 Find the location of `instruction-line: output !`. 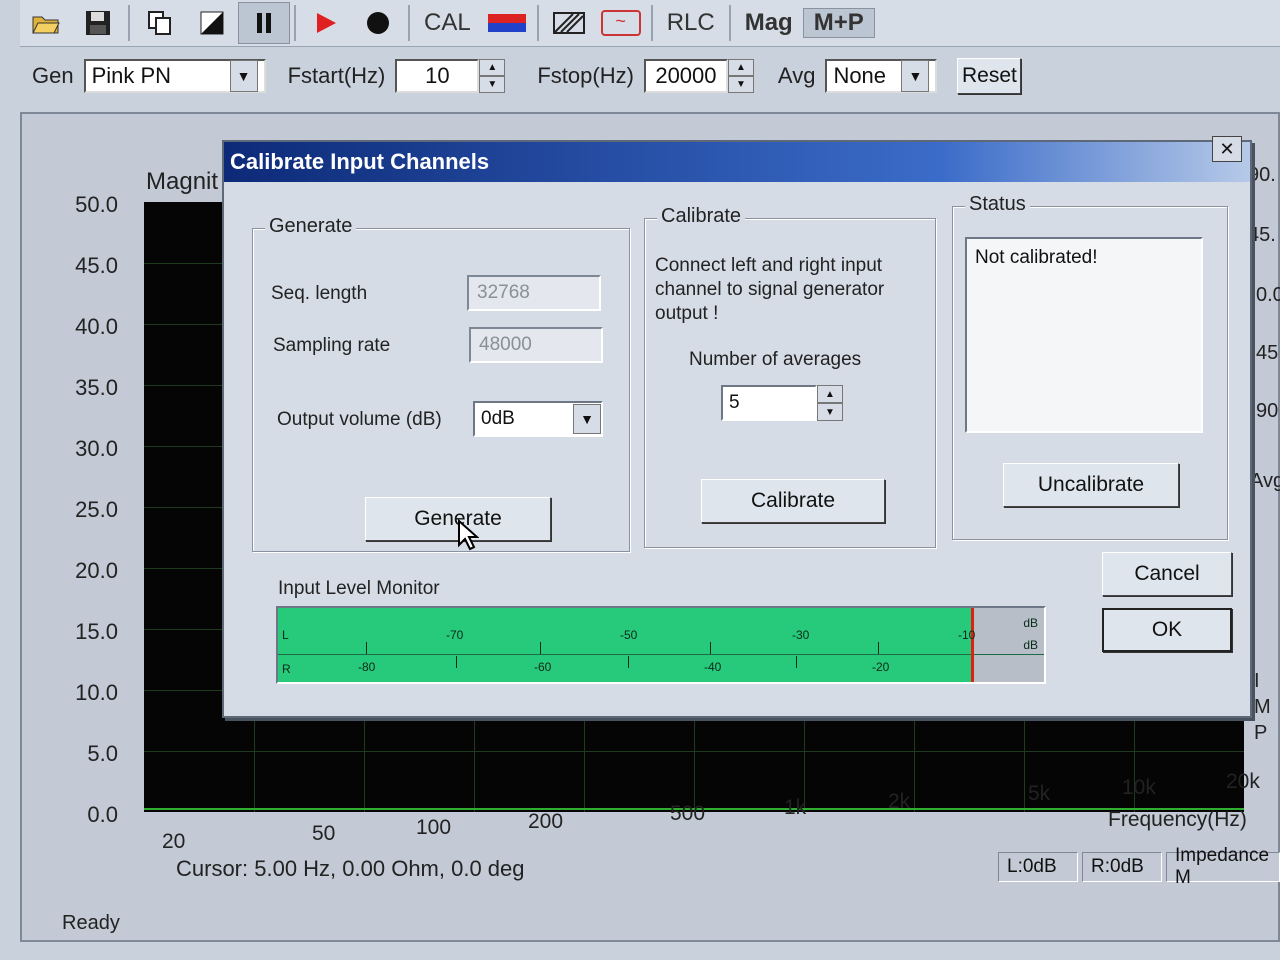

instruction-line: output ! is located at coordinates (687, 313).